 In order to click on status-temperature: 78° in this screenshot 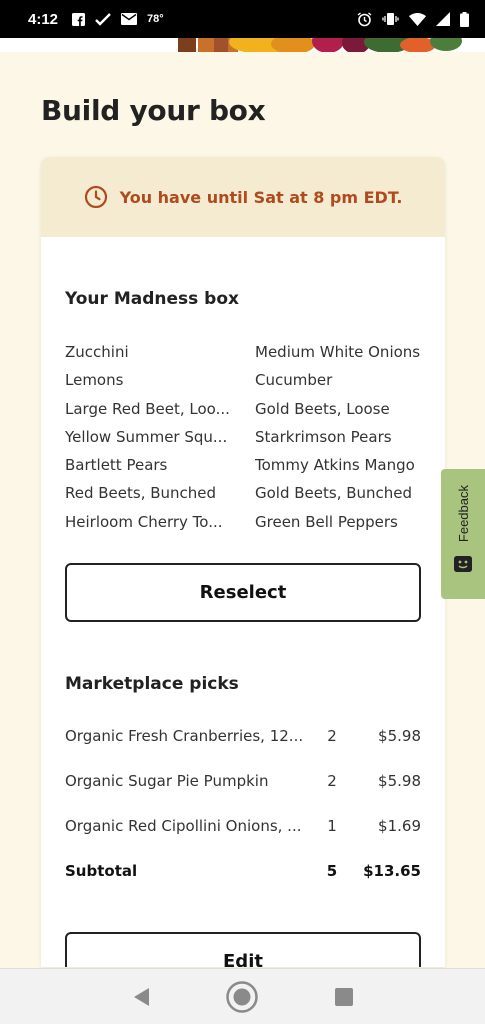, I will do `click(155, 19)`.